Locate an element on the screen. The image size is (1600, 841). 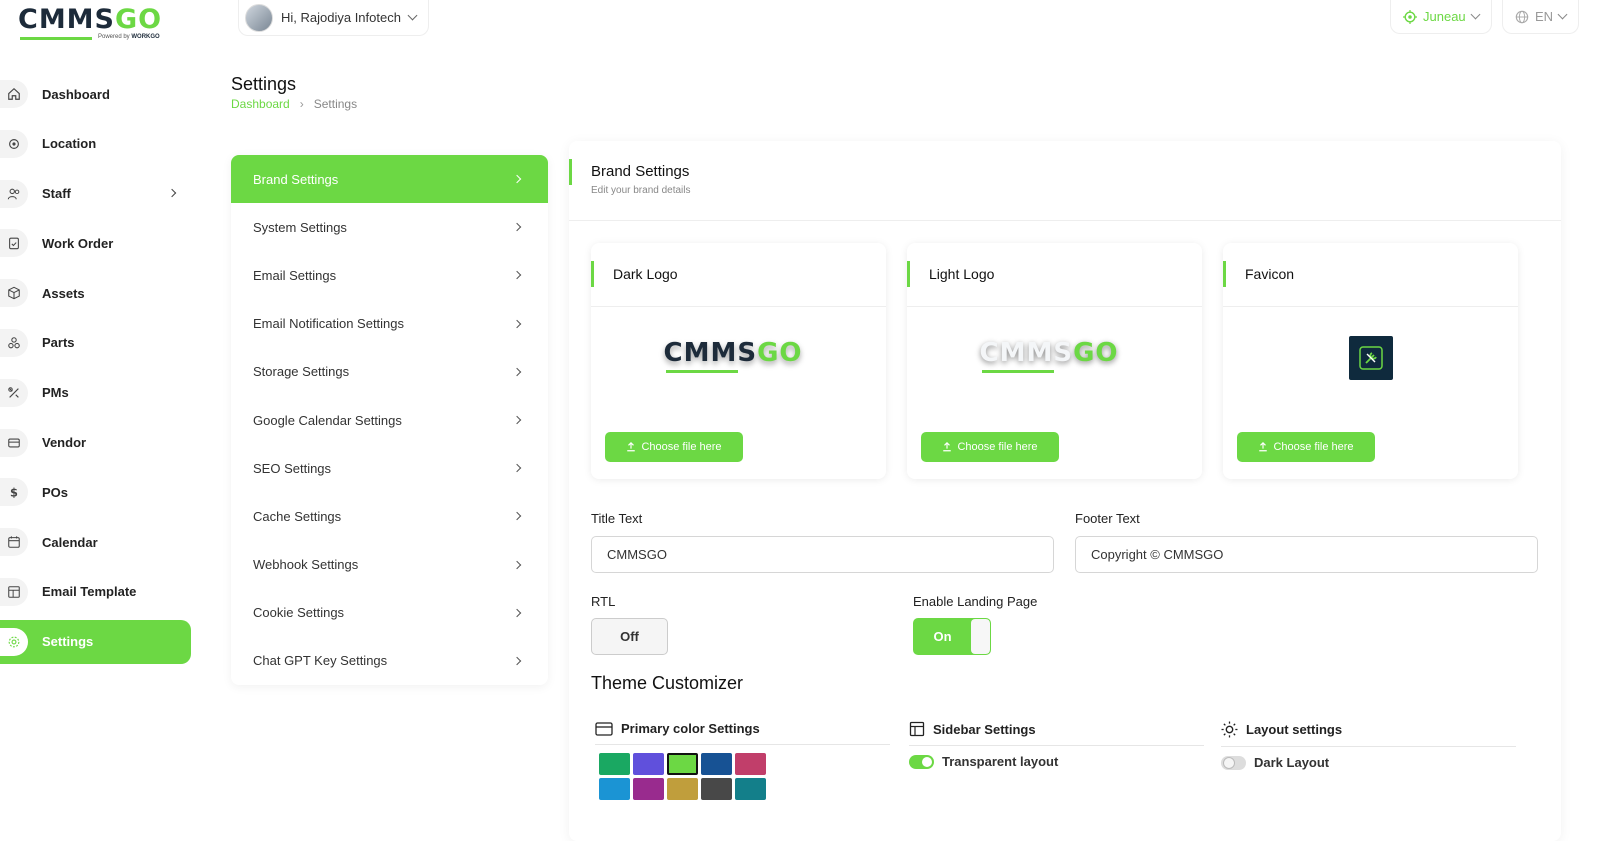
sidebar-item-label: Parts is located at coordinates (58, 343).